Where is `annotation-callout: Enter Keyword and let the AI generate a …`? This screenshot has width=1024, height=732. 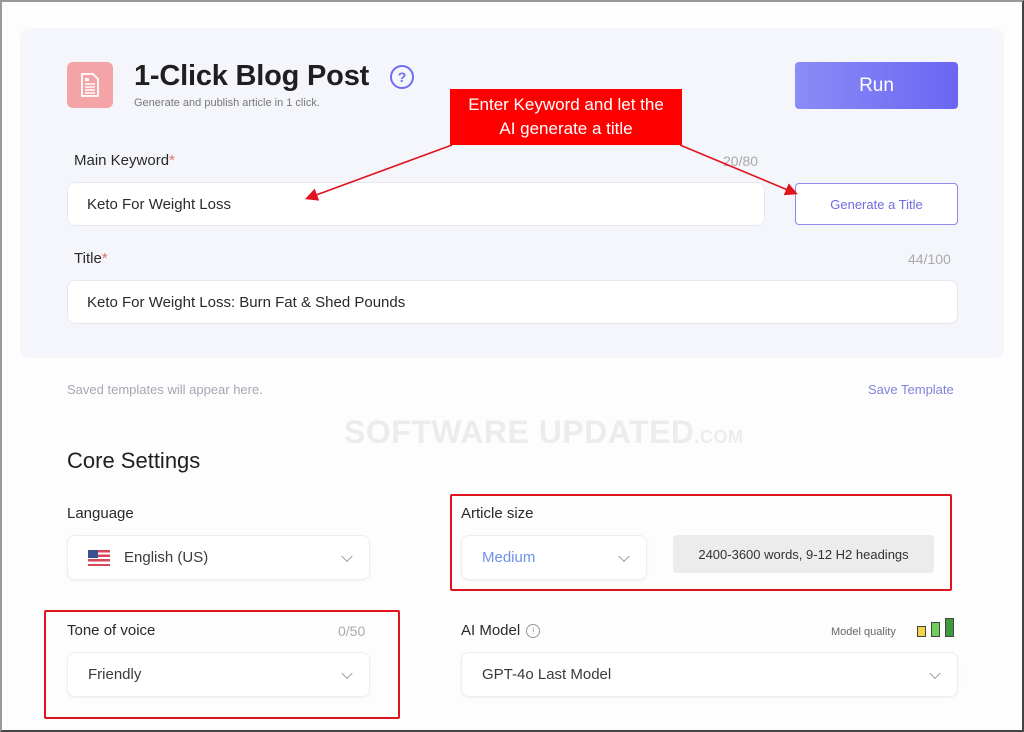 annotation-callout: Enter Keyword and let the AI generate a … is located at coordinates (566, 117).